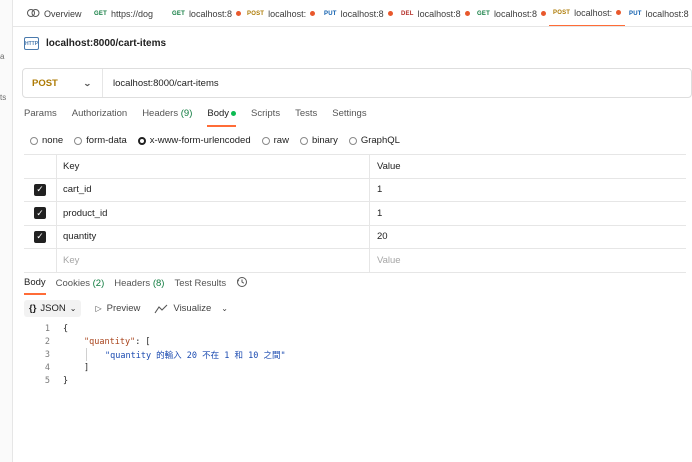  I want to click on tab-headers: Headers (9), so click(167, 117).